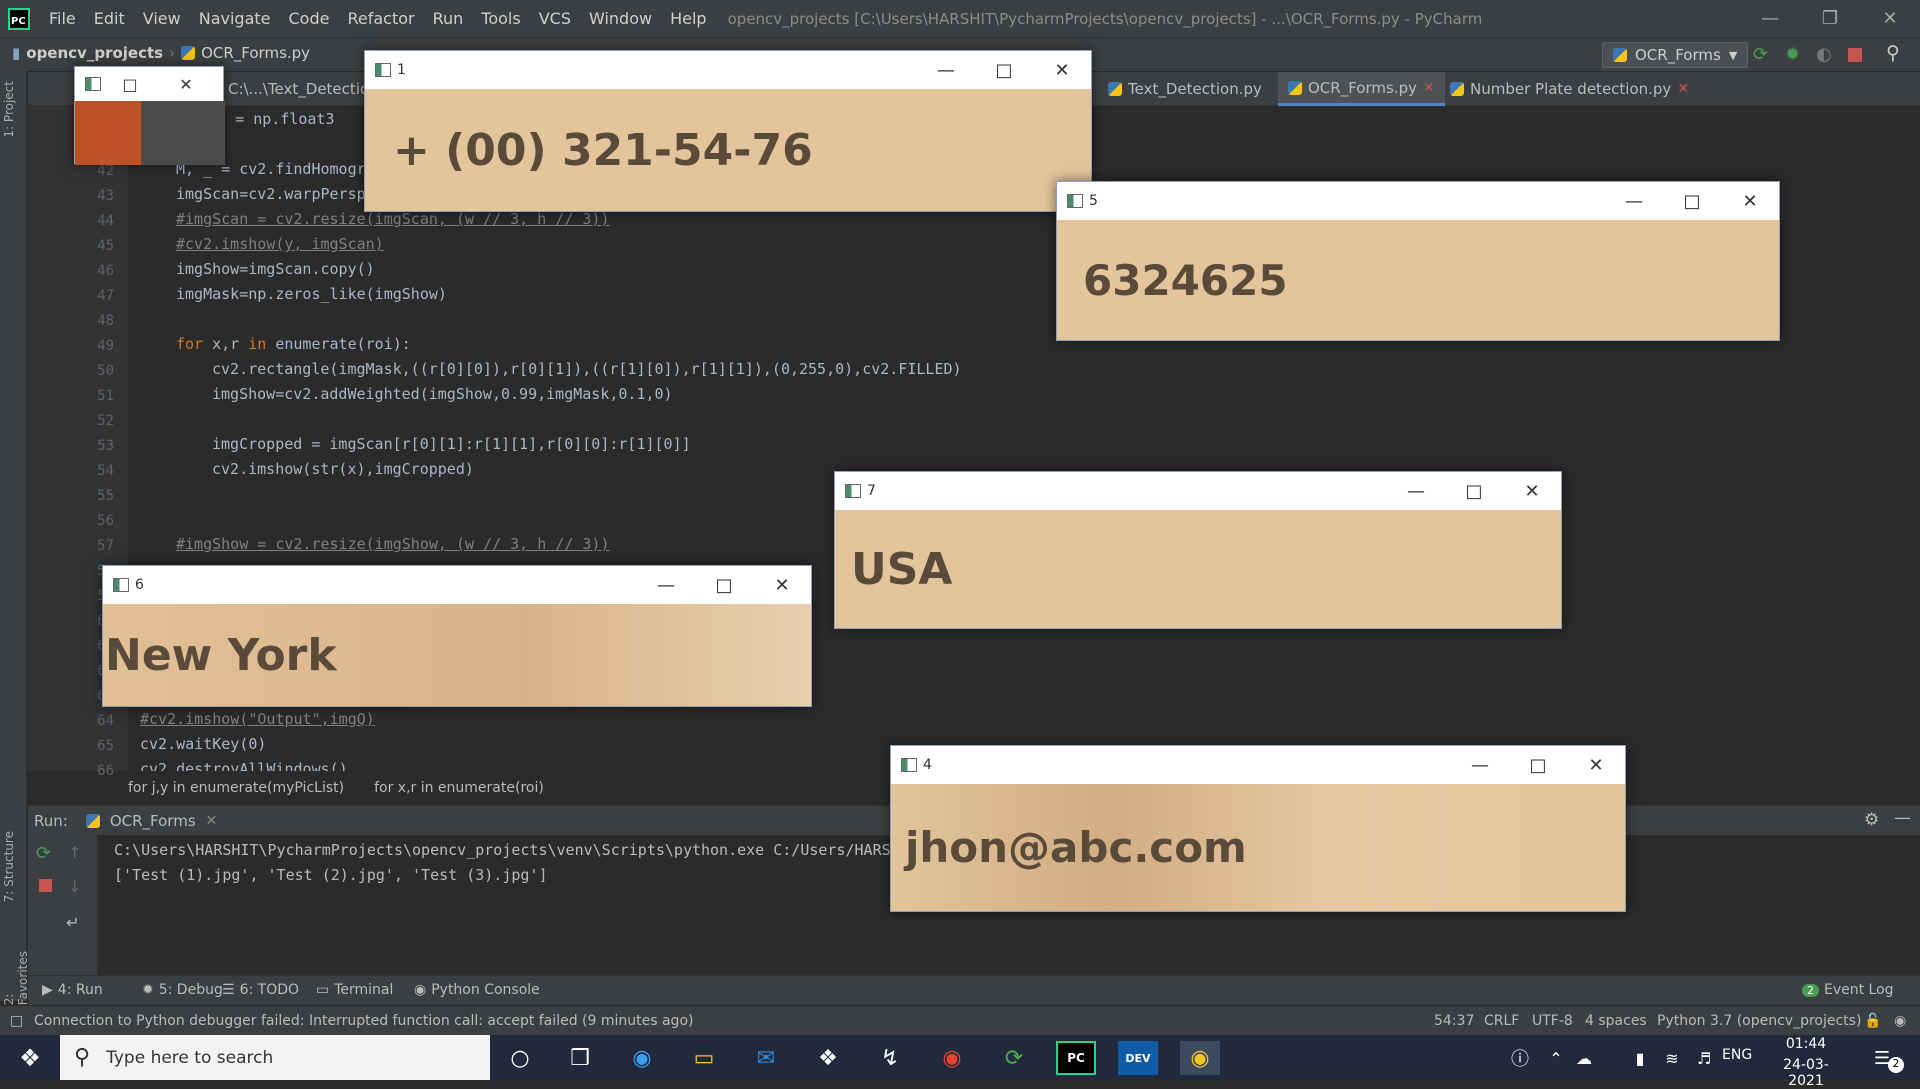  Describe the element at coordinates (74, 852) in the screenshot. I see `arrow-up-icon: ↑` at that location.